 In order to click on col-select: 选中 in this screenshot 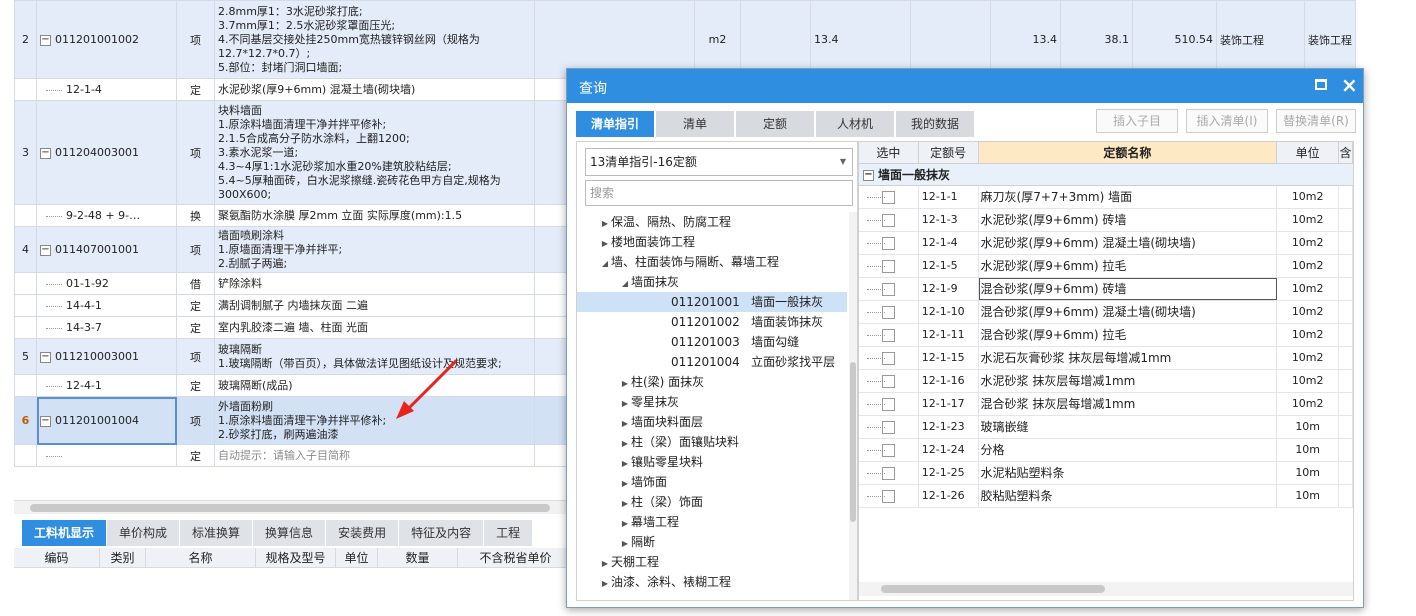, I will do `click(889, 152)`.